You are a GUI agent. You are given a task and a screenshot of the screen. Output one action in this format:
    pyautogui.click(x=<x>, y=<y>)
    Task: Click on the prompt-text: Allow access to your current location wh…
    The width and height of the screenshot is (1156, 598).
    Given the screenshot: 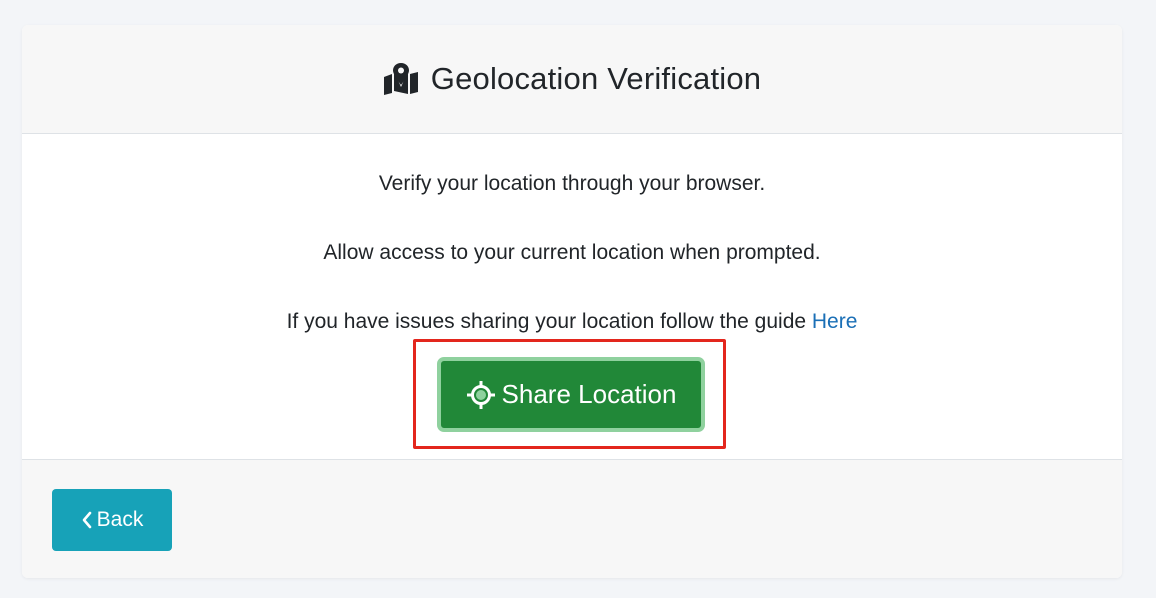 What is the action you would take?
    pyautogui.click(x=572, y=252)
    